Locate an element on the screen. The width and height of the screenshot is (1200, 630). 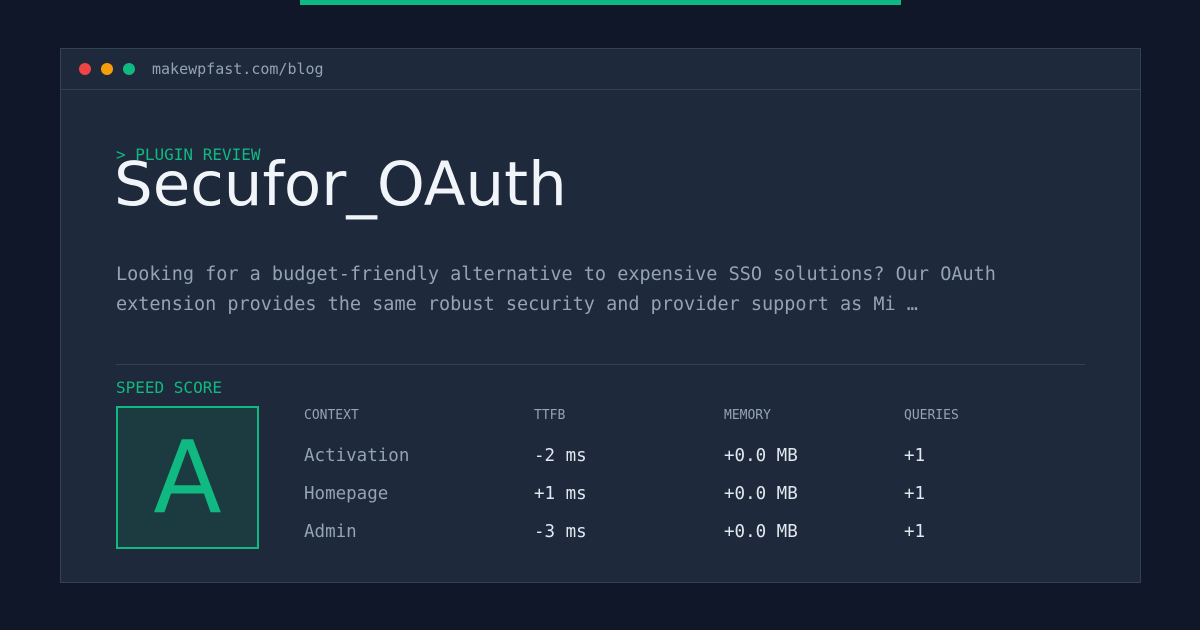
row-admin-memory: +0.0 MB is located at coordinates (761, 532).